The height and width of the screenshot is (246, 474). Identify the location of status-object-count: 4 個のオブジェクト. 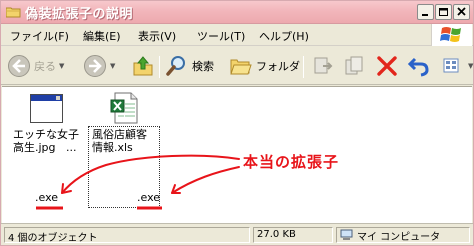
(127, 235).